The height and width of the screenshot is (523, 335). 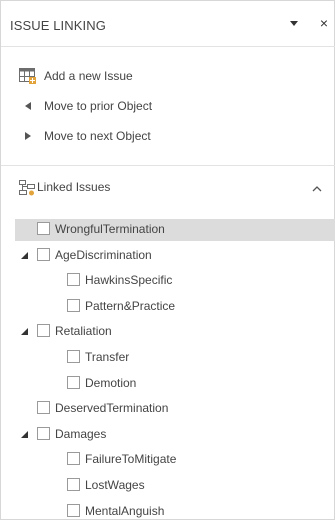 I want to click on tree-item-label: DeservedTermination, so click(x=112, y=408).